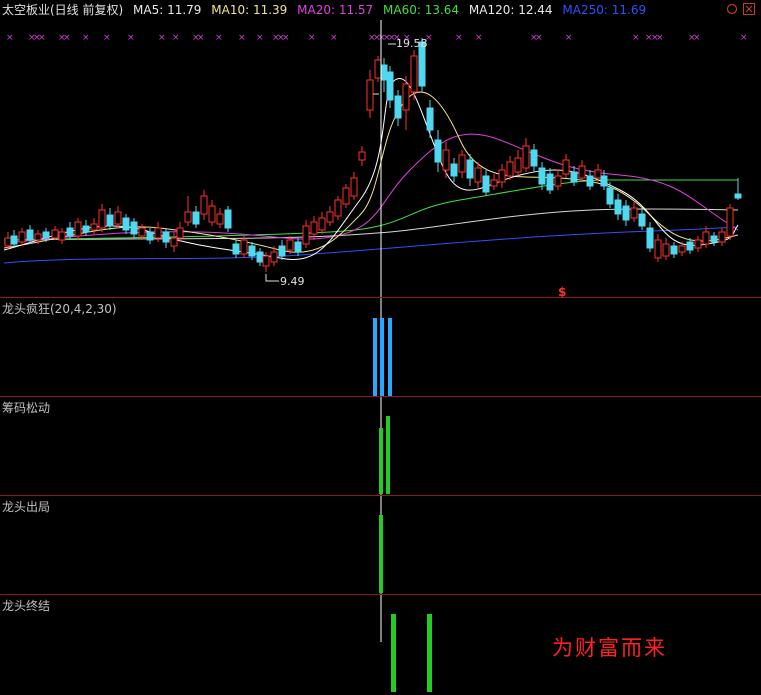 This screenshot has height=695, width=761. What do you see at coordinates (26, 606) in the screenshot?
I see `panel-title-longtou-zhongjie: 龙头终结` at bounding box center [26, 606].